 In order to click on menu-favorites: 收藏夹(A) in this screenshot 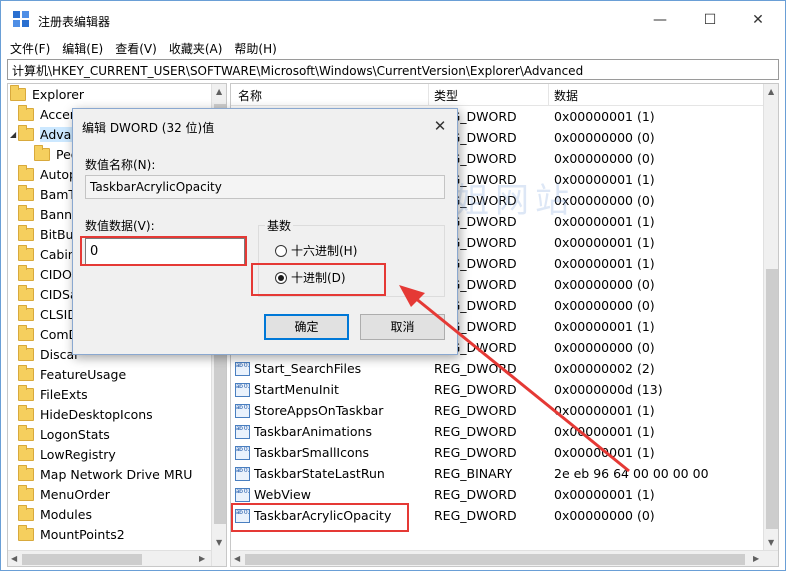, I will do `click(196, 48)`.